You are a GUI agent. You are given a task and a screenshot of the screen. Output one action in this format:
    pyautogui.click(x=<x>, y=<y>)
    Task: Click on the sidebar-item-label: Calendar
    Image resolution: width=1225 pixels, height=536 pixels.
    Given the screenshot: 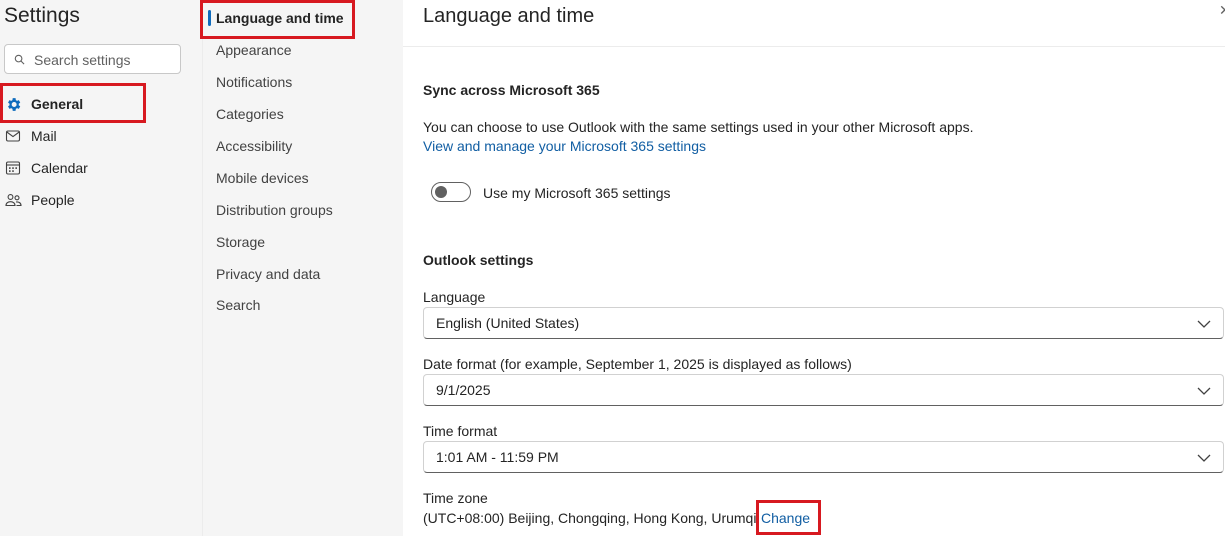 What is the action you would take?
    pyautogui.click(x=59, y=168)
    